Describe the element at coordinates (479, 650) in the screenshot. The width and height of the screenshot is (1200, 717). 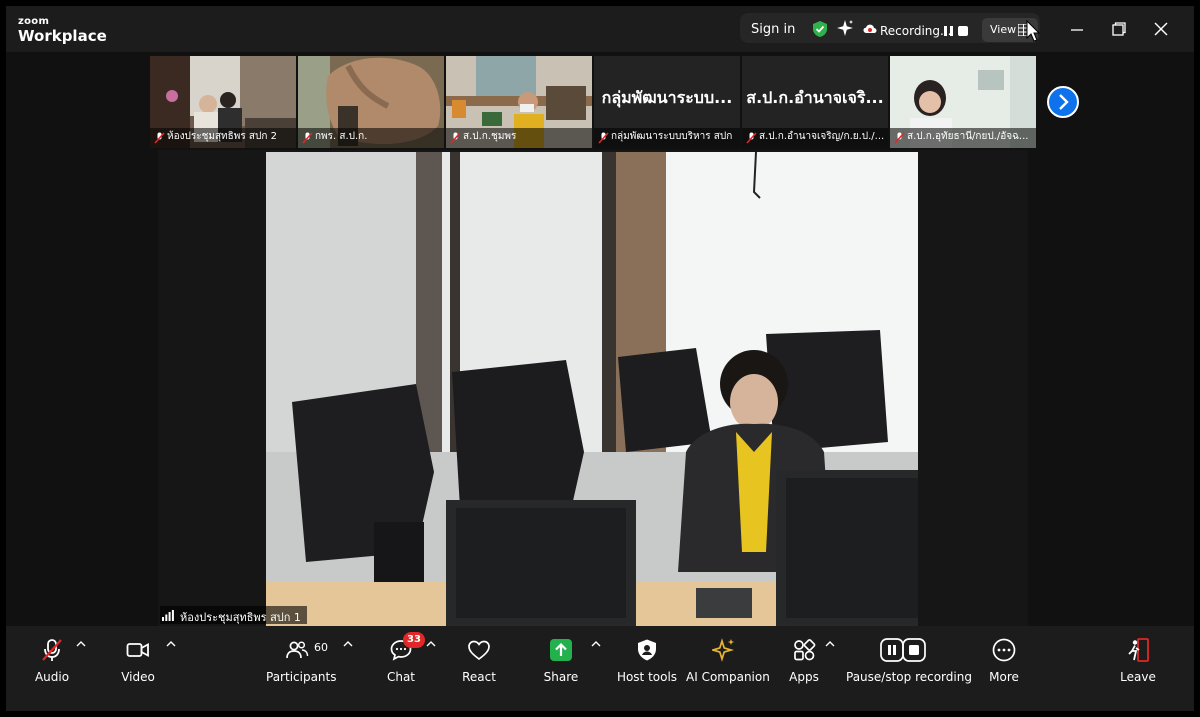
I see `heart-icon` at that location.